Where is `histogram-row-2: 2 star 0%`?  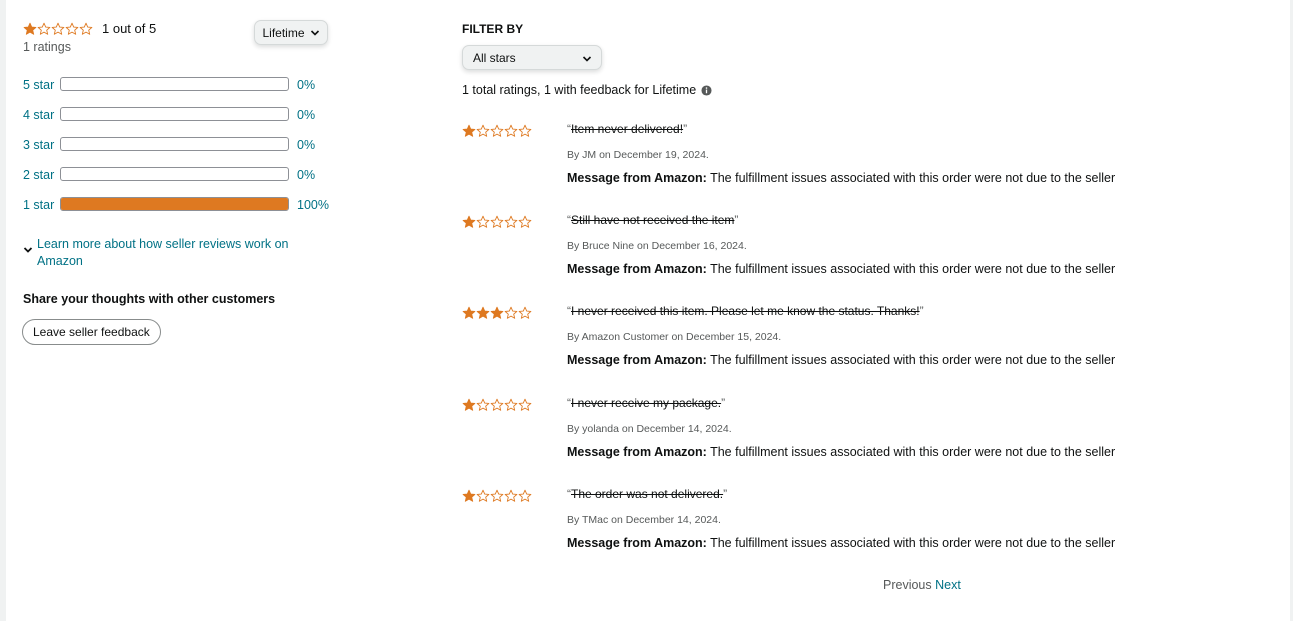
histogram-row-2: 2 star 0% is located at coordinates (183, 176).